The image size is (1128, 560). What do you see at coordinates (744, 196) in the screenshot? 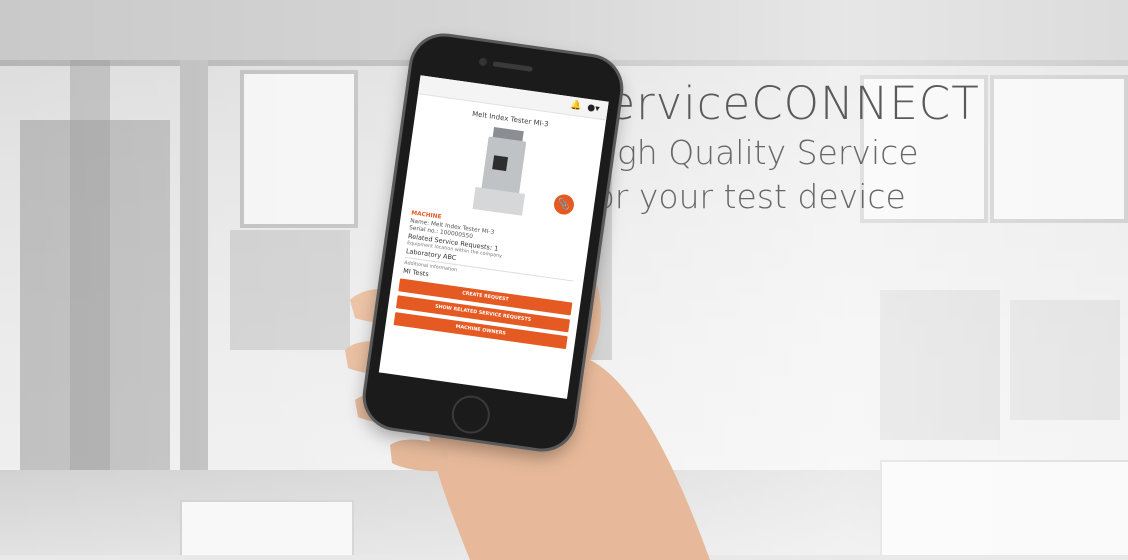
I see `hero-subtitle-line2: for your test device` at bounding box center [744, 196].